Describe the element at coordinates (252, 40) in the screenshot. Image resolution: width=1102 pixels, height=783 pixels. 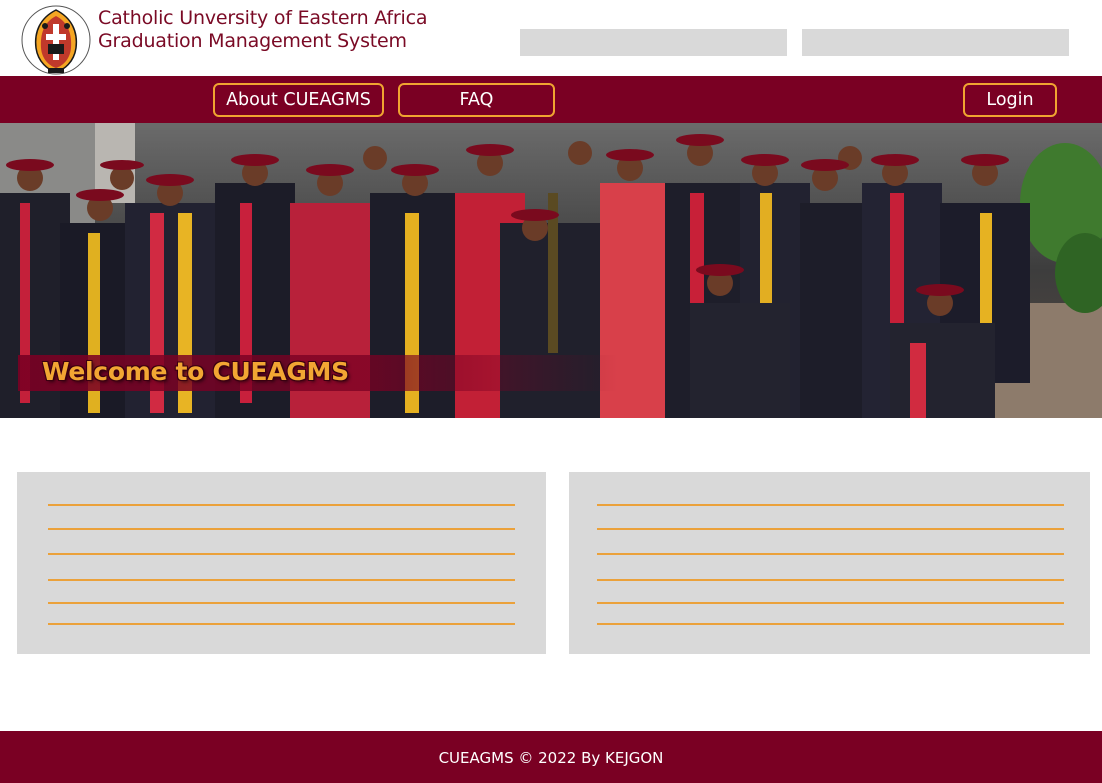
I see `site-title-line2: Graduation Management System` at that location.